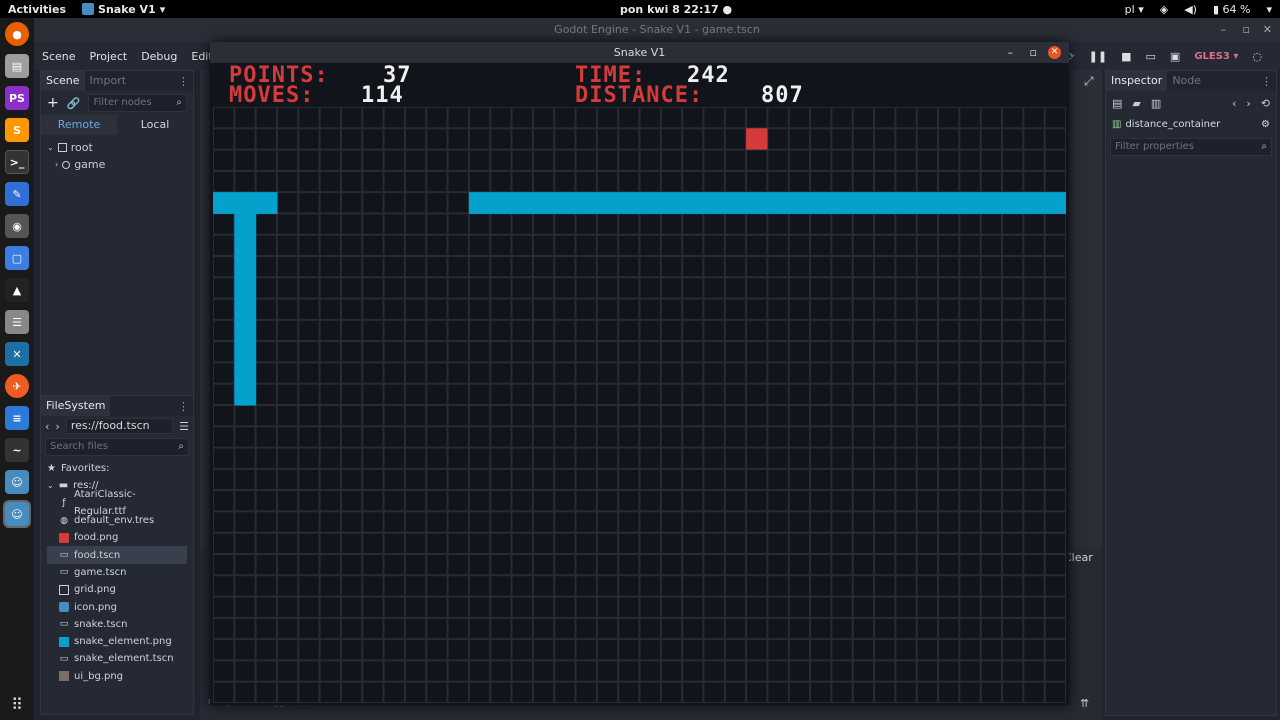 This screenshot has height=720, width=1280. I want to click on phpstorm-icon: PS, so click(17, 98).